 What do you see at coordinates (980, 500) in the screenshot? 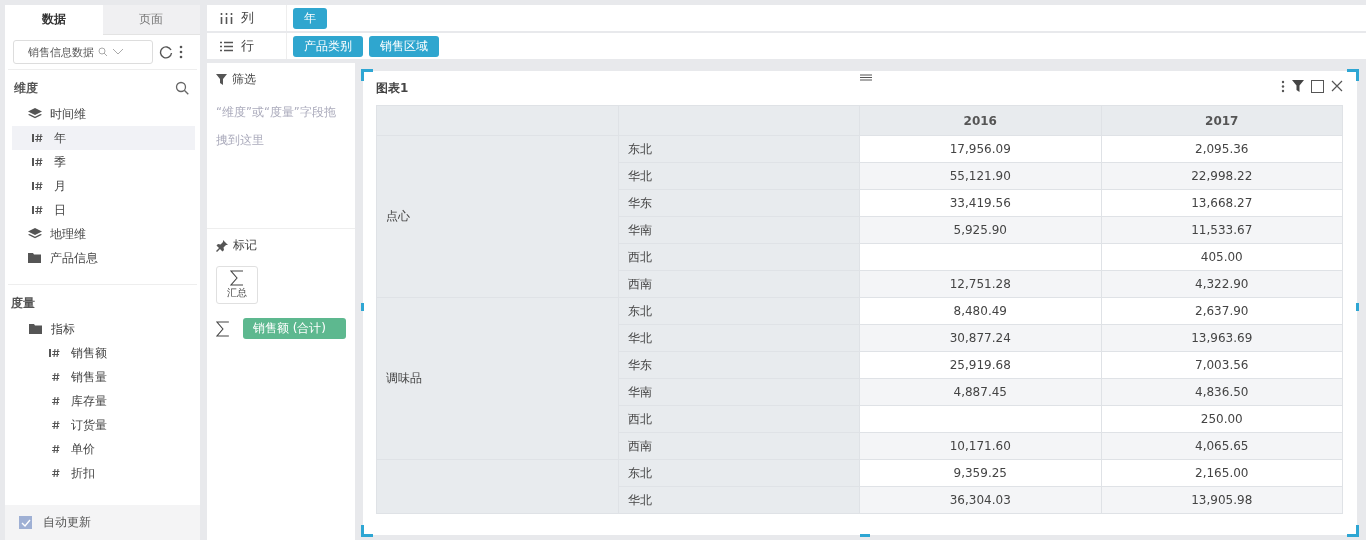
I see `table-cell: 36,304.03` at bounding box center [980, 500].